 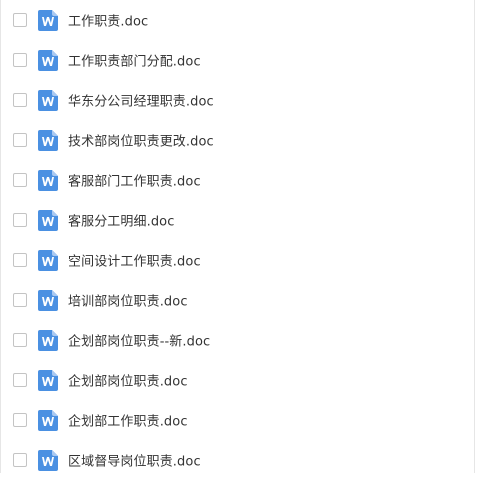 I want to click on file-row: 区域督导岗位职责.doc, so click(x=237, y=460).